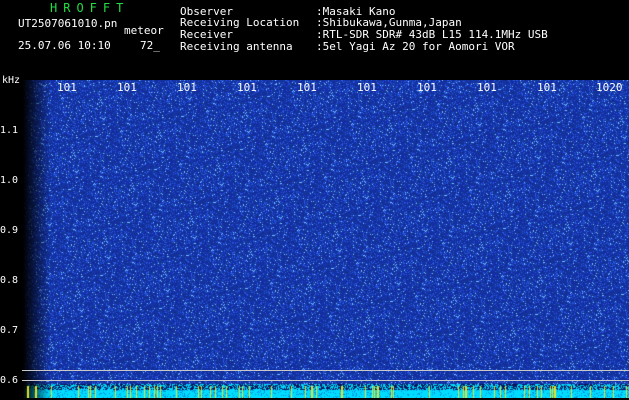 The image size is (629, 400). I want to click on y-tick: 0.8, so click(9, 280).